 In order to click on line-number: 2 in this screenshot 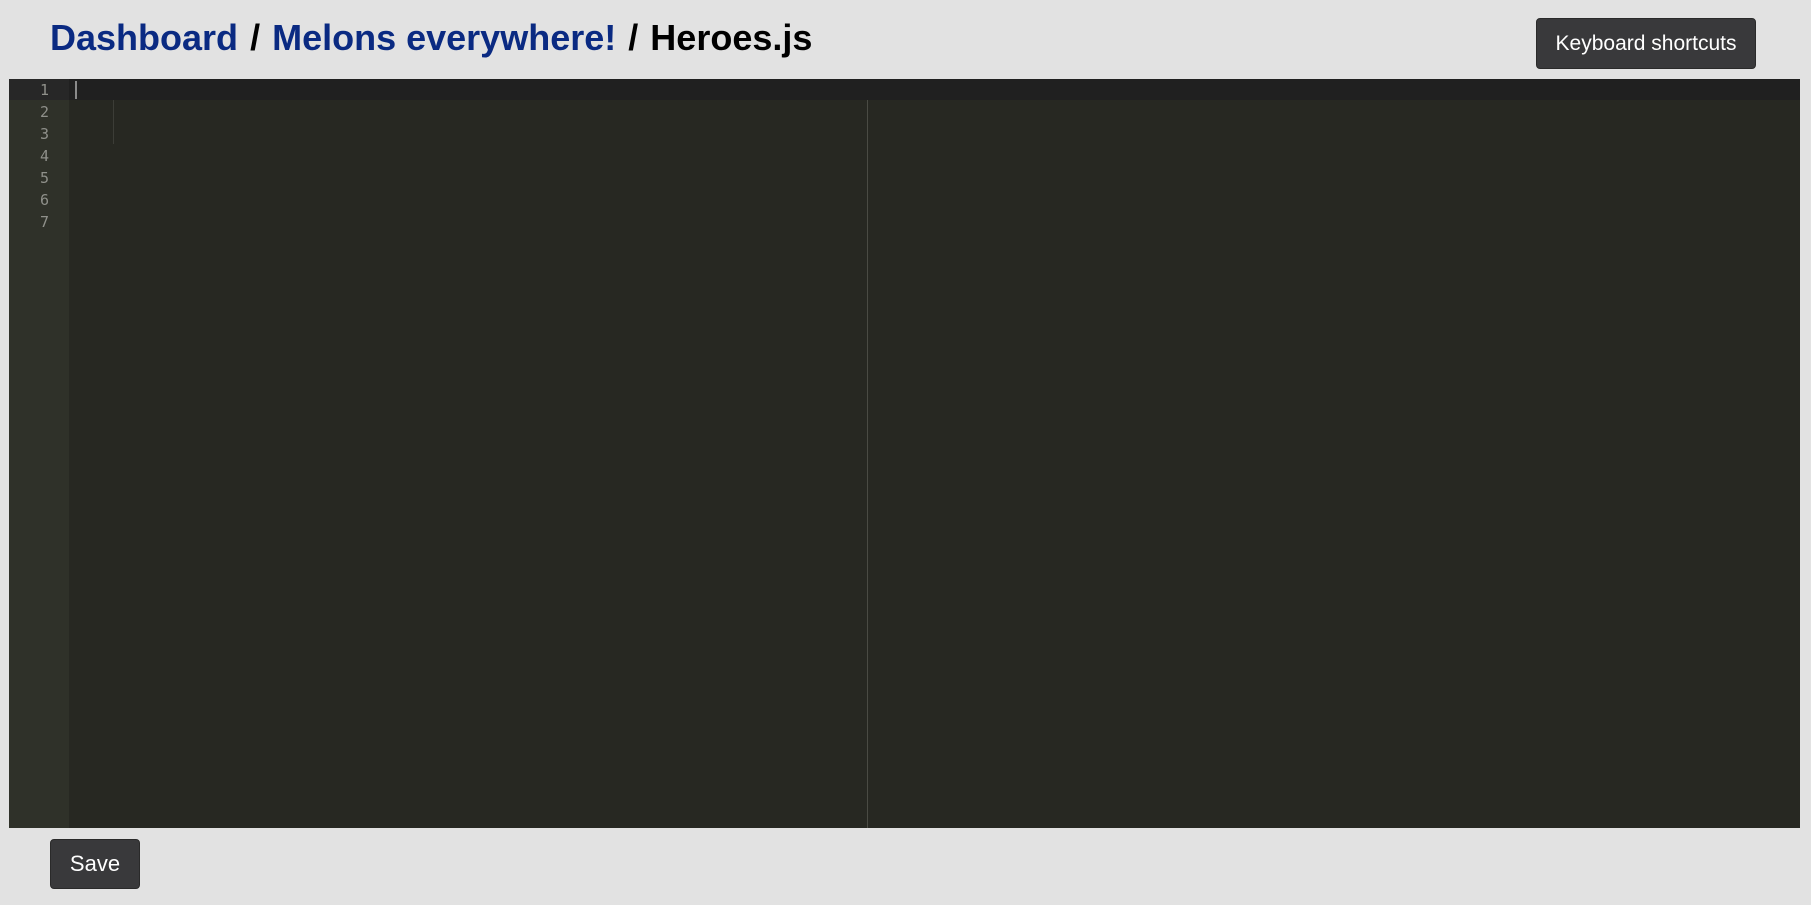, I will do `click(44, 112)`.